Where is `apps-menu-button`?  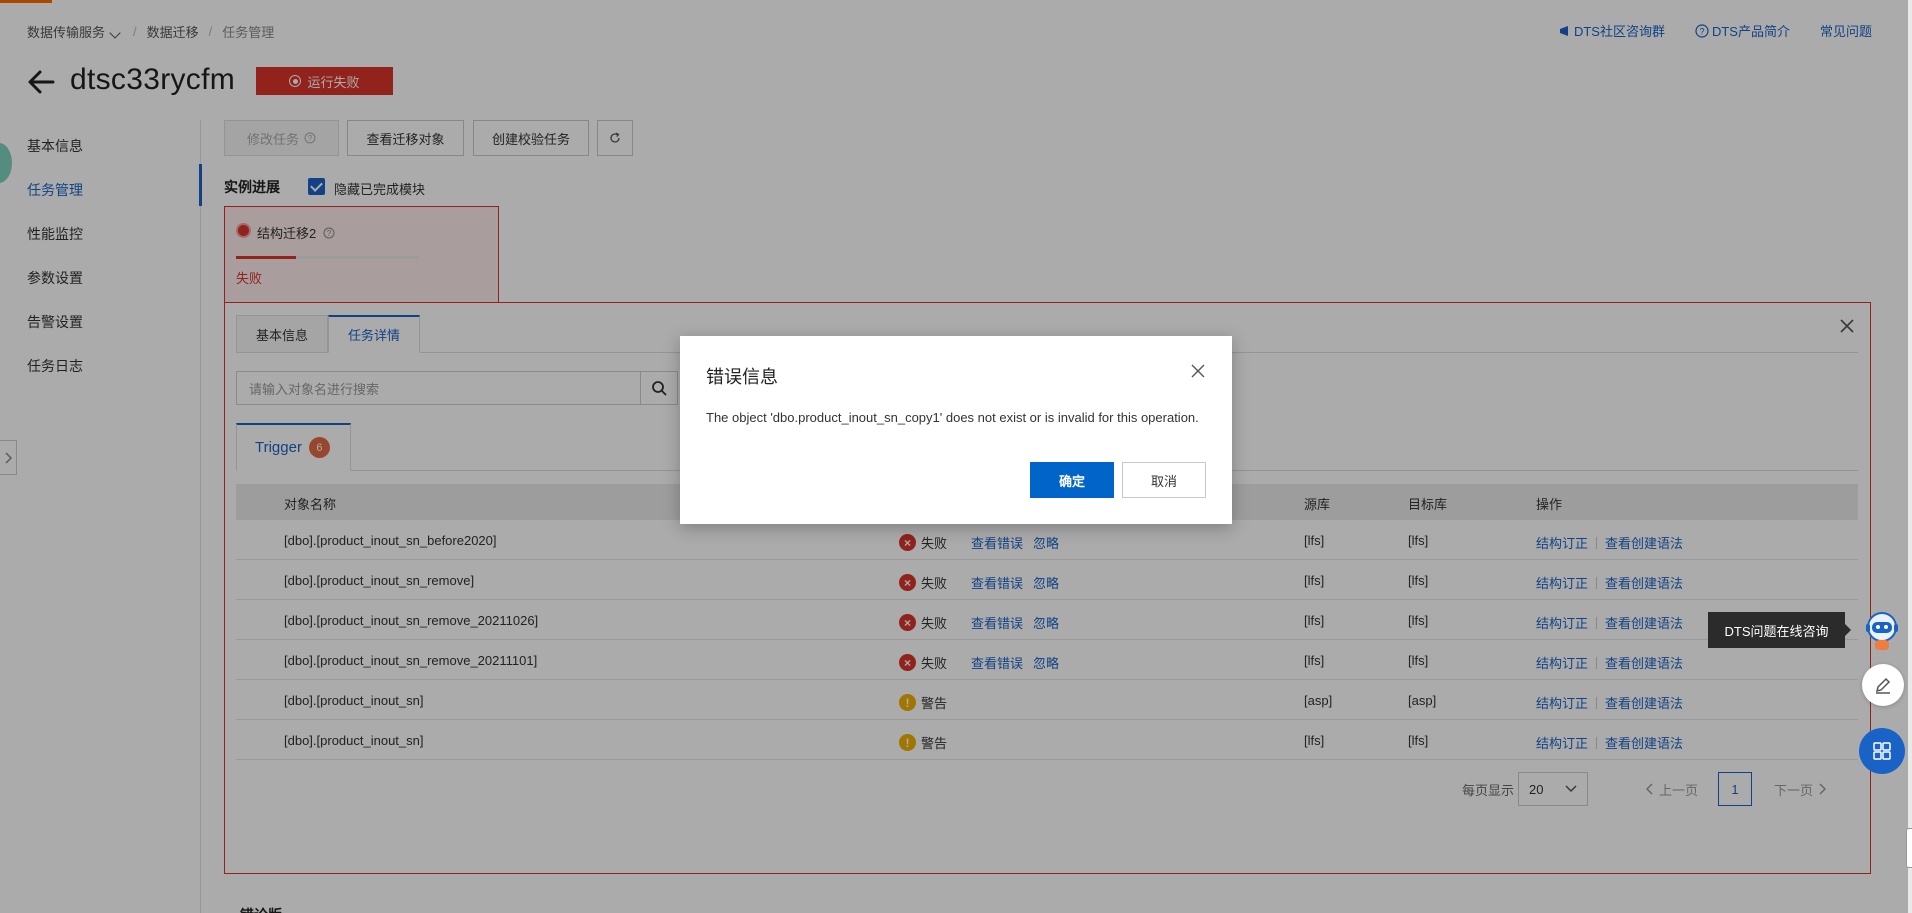
apps-menu-button is located at coordinates (1882, 751).